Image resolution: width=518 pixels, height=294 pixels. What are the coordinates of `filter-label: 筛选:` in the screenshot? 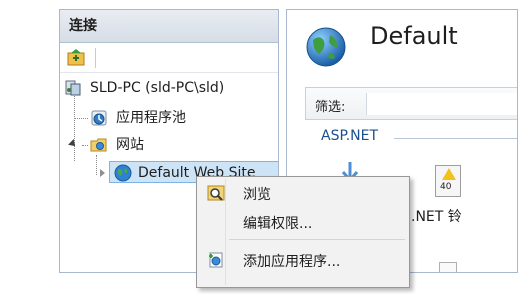 It's located at (330, 107).